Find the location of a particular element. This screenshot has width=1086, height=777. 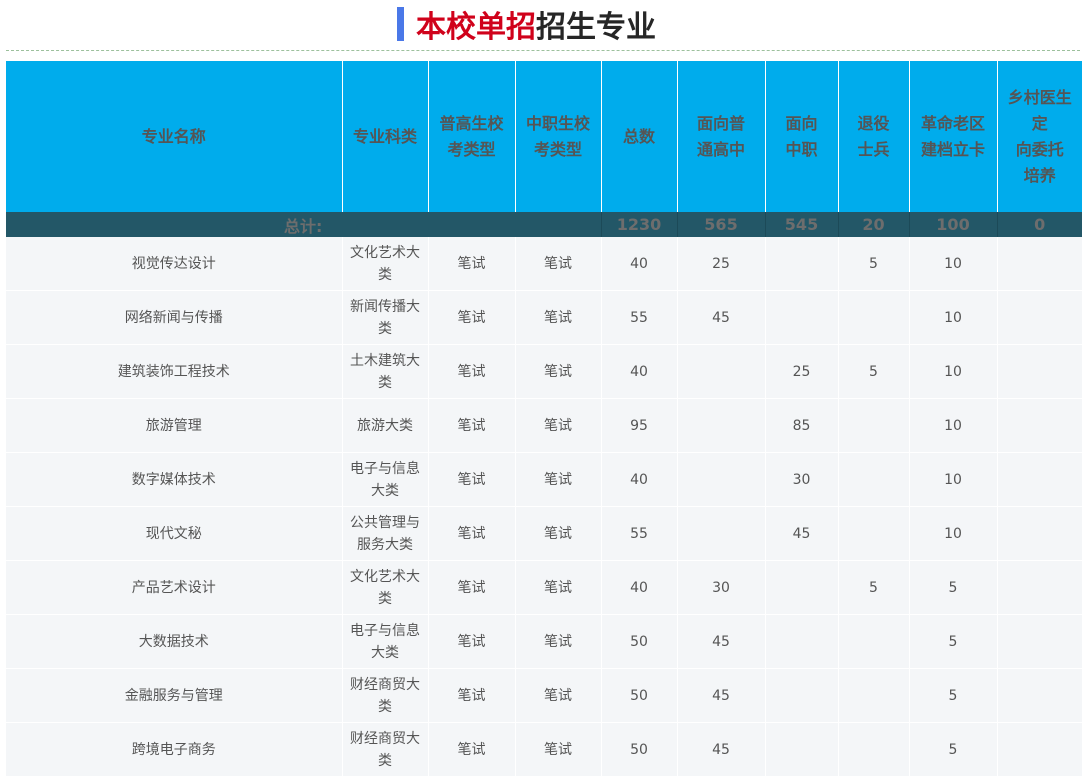

vocational-cell: 25 is located at coordinates (801, 371).